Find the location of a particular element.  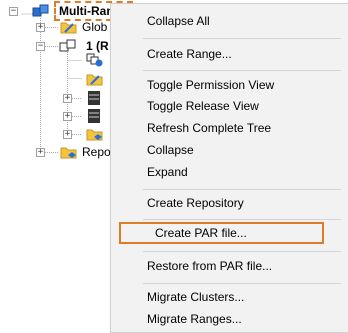

repository-folder-icon is located at coordinates (69, 152).